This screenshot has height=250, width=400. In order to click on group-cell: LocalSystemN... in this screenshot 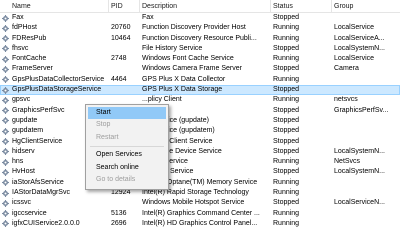, I will do `click(359, 172)`.